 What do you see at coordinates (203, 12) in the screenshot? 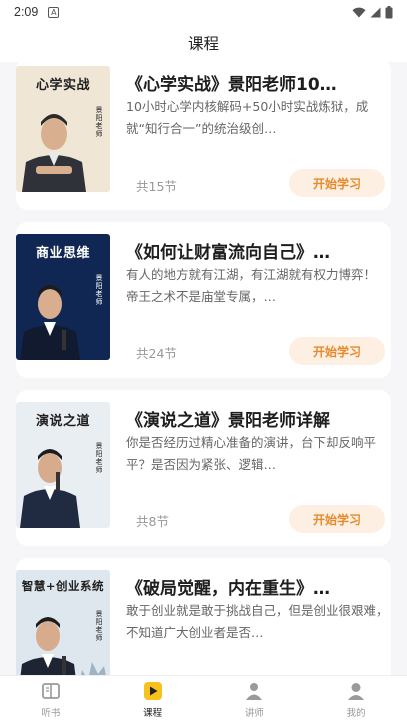
I see `status-bar: 2:09 A` at bounding box center [203, 12].